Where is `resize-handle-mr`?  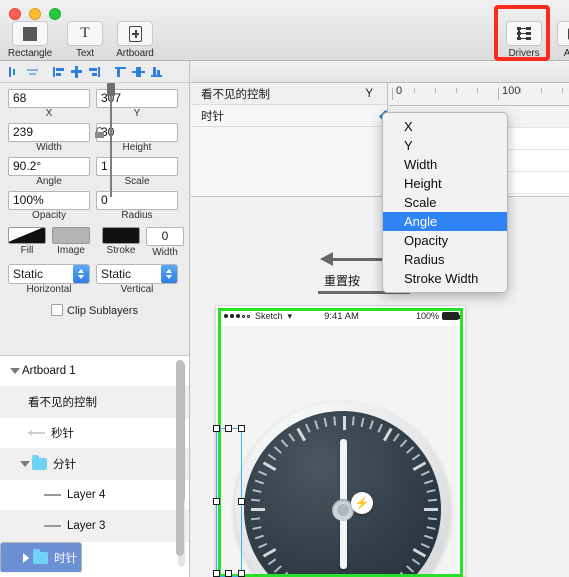 resize-handle-mr is located at coordinates (241, 501).